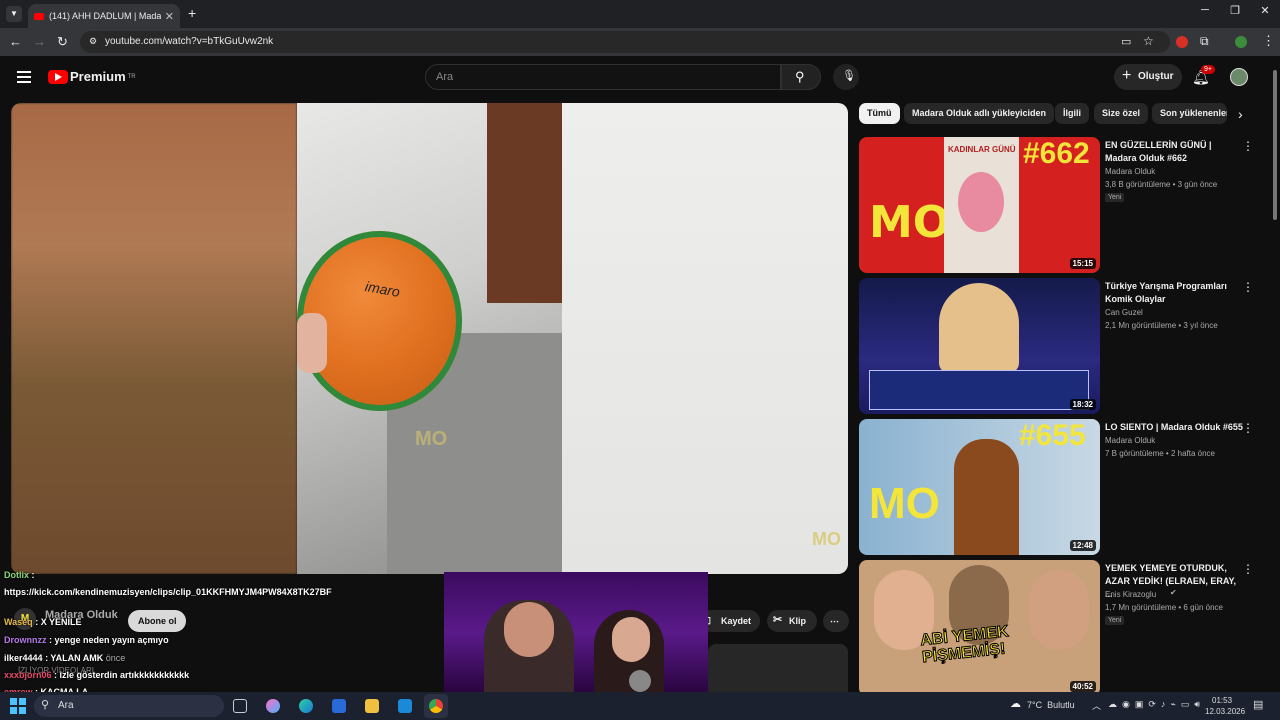 The image size is (1280, 720). I want to click on video-thumbnail: 18:32, so click(979, 346).